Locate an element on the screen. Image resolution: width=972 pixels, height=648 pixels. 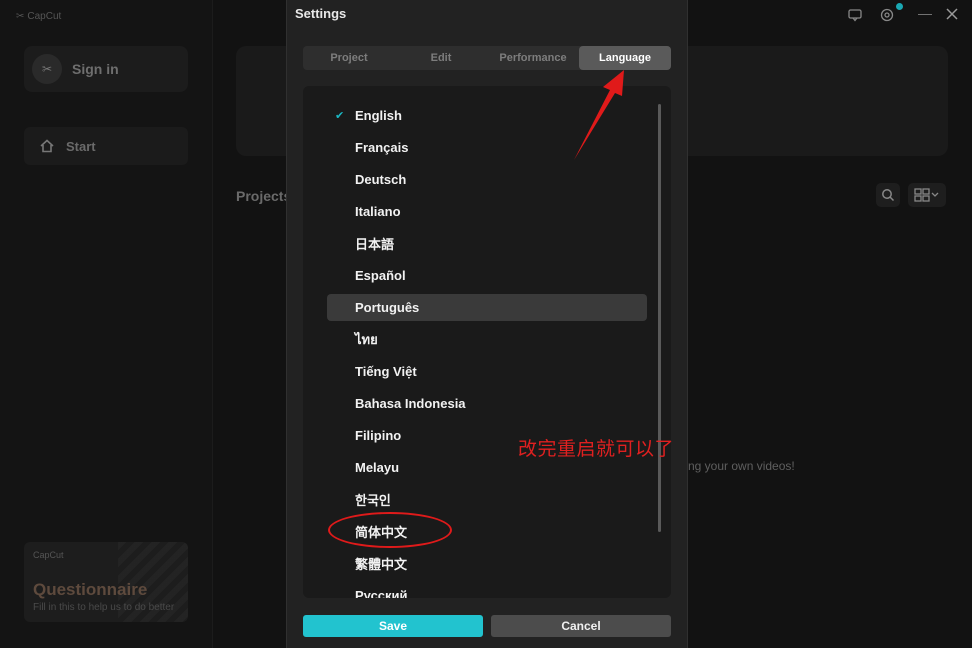
tab-project: Project is located at coordinates (349, 58).